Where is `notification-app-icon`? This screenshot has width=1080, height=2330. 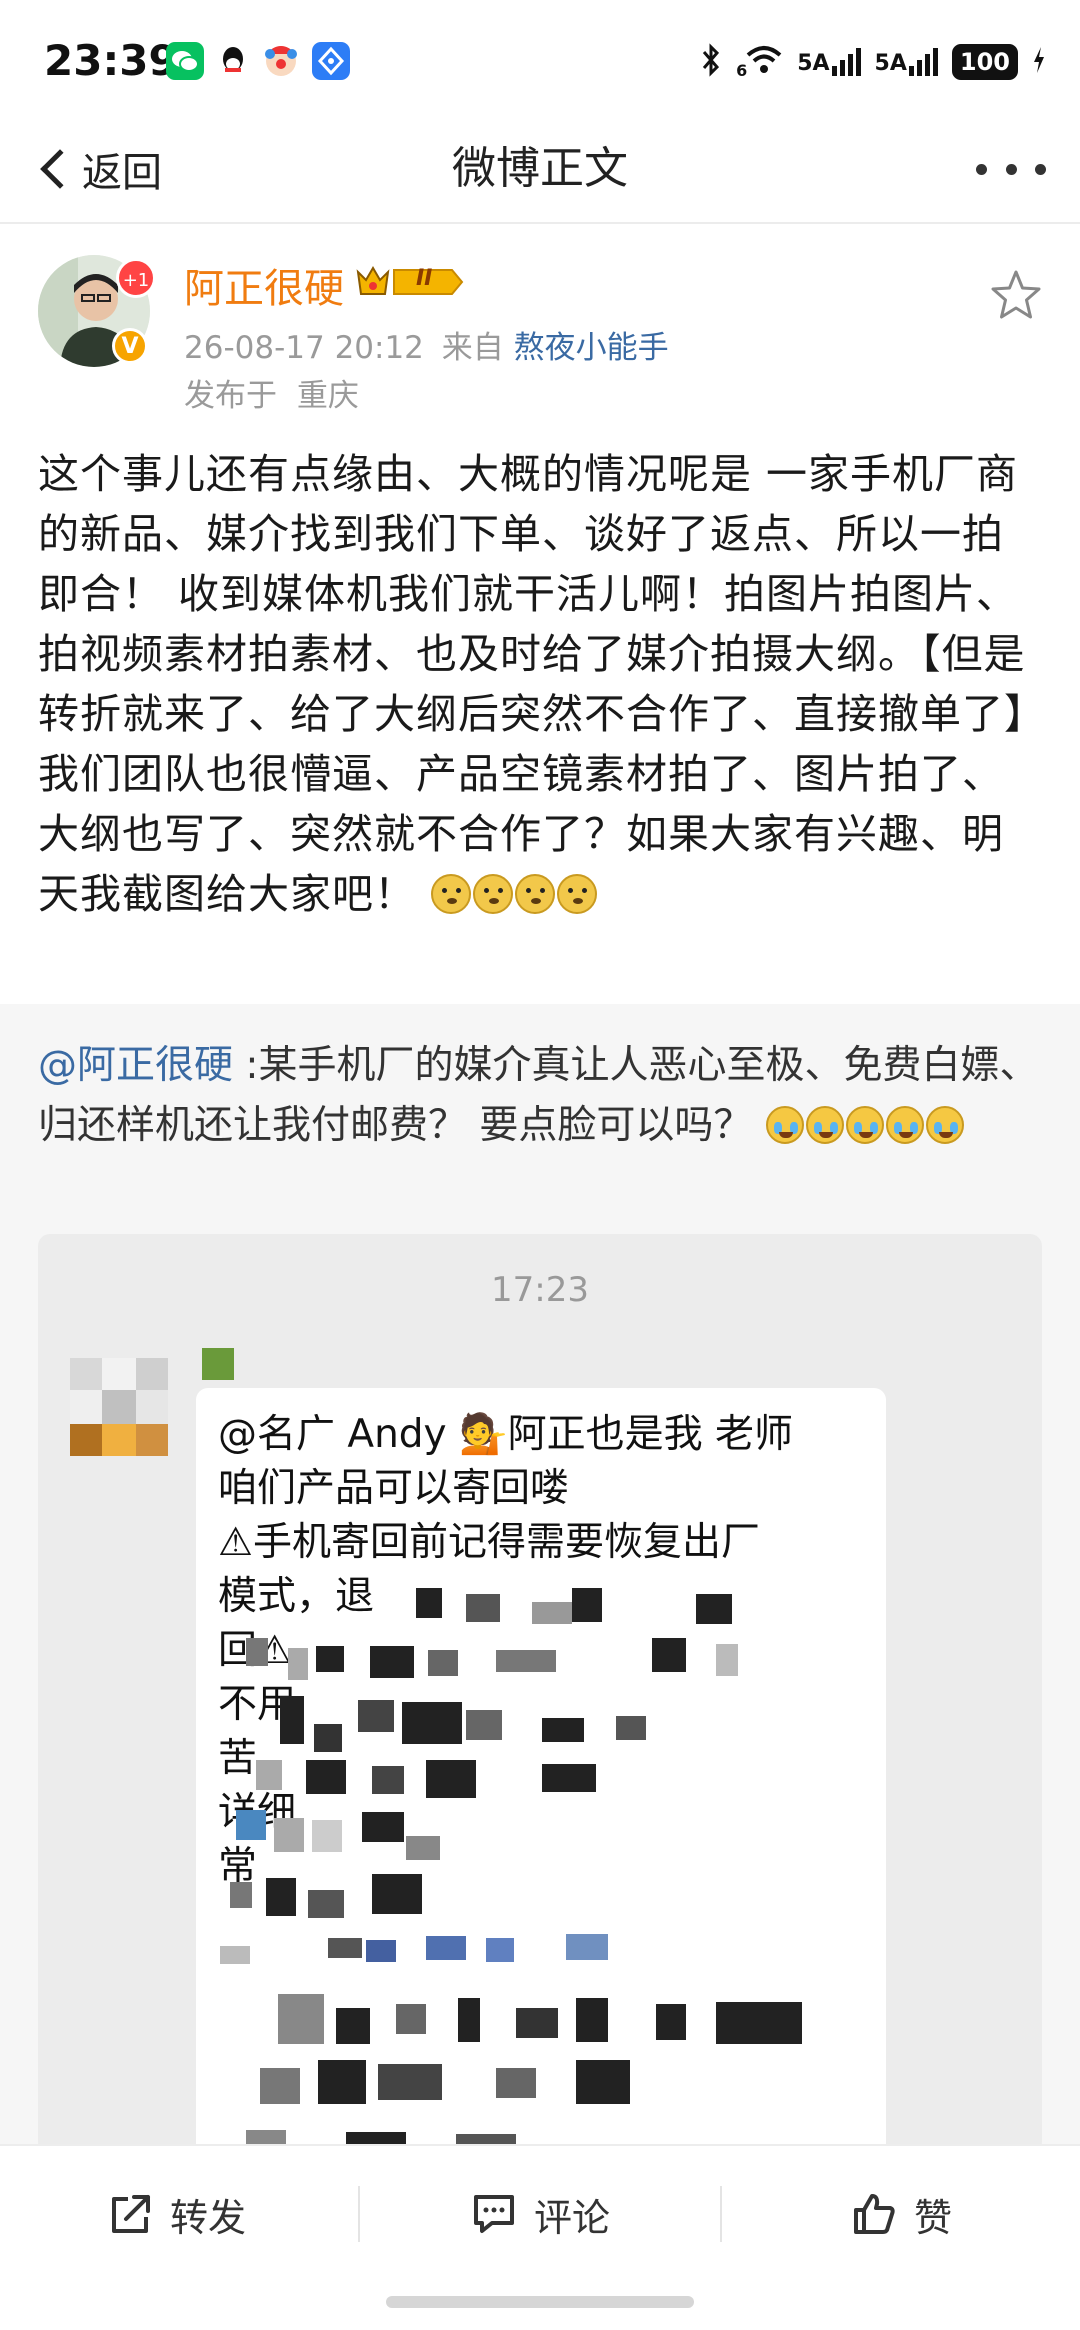 notification-app-icon is located at coordinates (331, 61).